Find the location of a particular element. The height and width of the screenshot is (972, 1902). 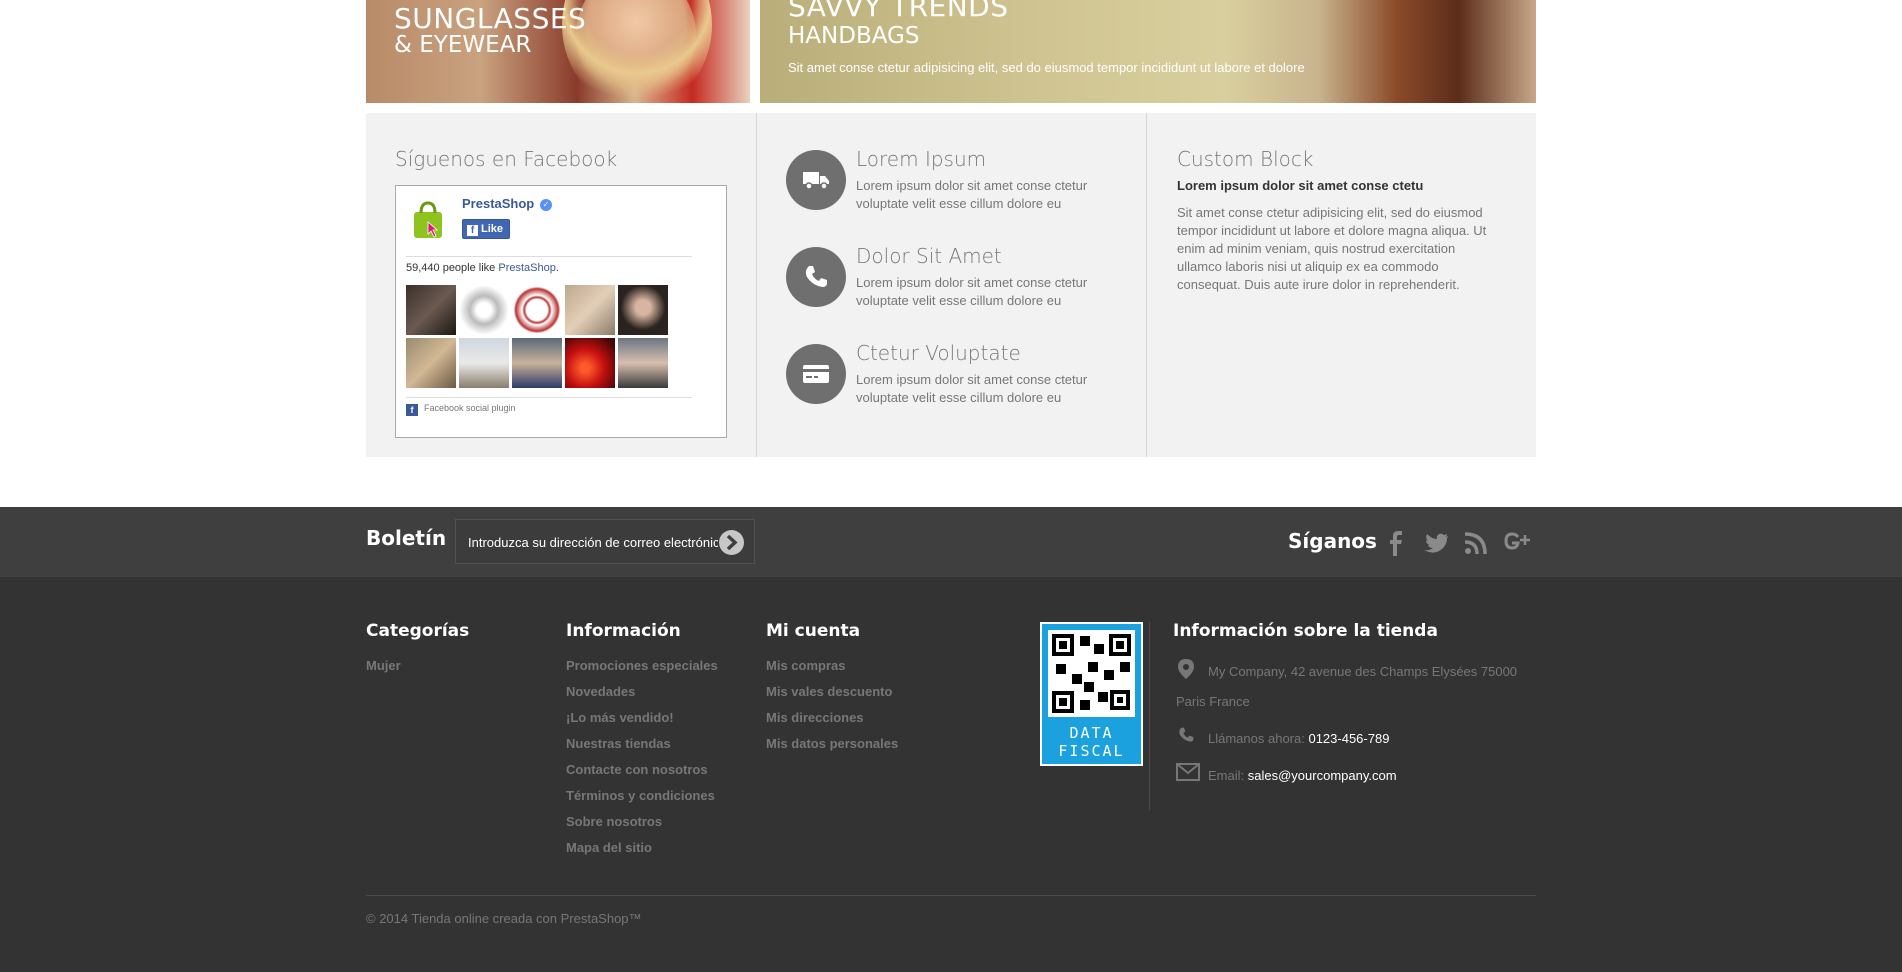

facebook-social-plugin: f Facebook social plugin is located at coordinates (461, 409).